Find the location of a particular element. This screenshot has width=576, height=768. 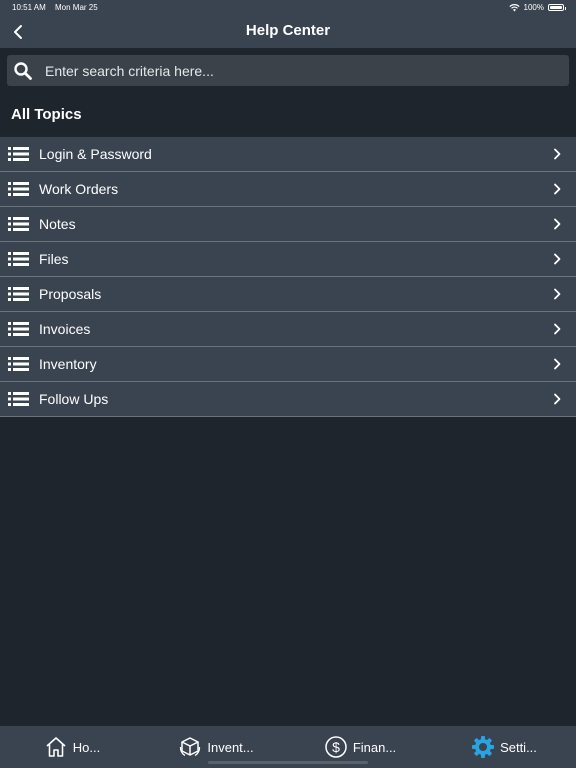

status-right: 100% is located at coordinates (537, 7).